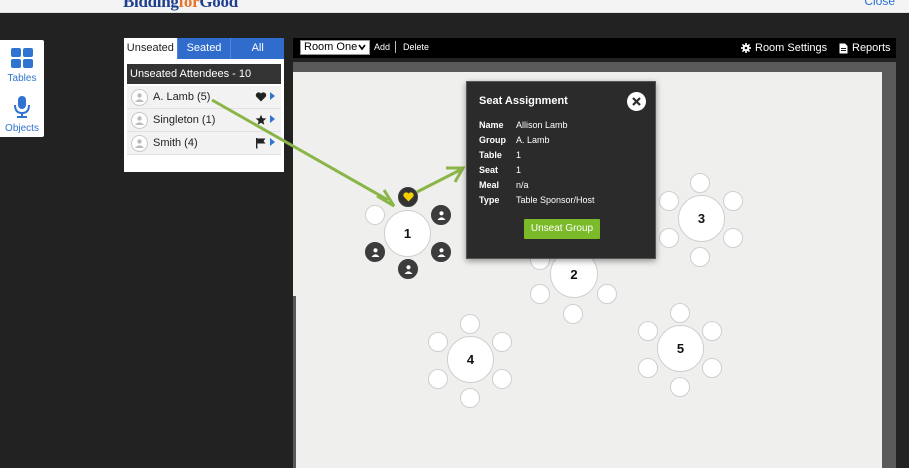  What do you see at coordinates (261, 143) in the screenshot?
I see `flag-icon` at bounding box center [261, 143].